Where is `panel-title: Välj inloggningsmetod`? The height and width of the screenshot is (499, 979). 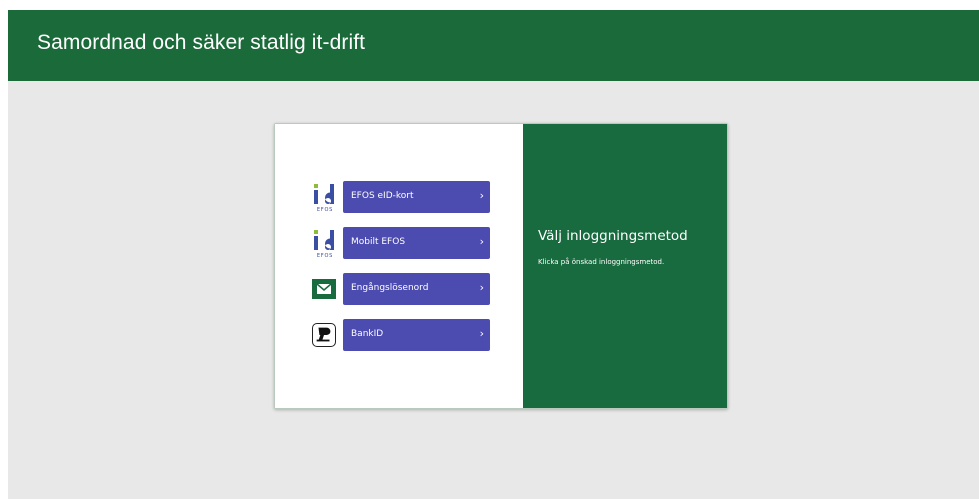
panel-title: Välj inloggningsmetod is located at coordinates (613, 236).